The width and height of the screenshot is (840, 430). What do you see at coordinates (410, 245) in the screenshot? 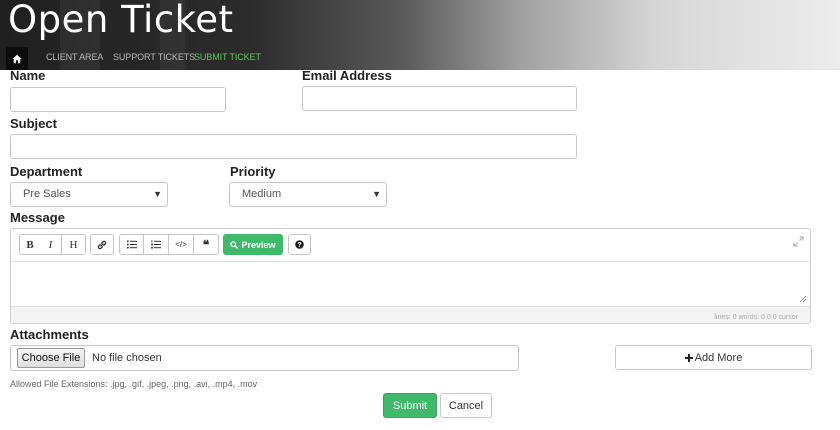
I see `editor-toolbar: B I H </> ❝ Preview ?` at bounding box center [410, 245].